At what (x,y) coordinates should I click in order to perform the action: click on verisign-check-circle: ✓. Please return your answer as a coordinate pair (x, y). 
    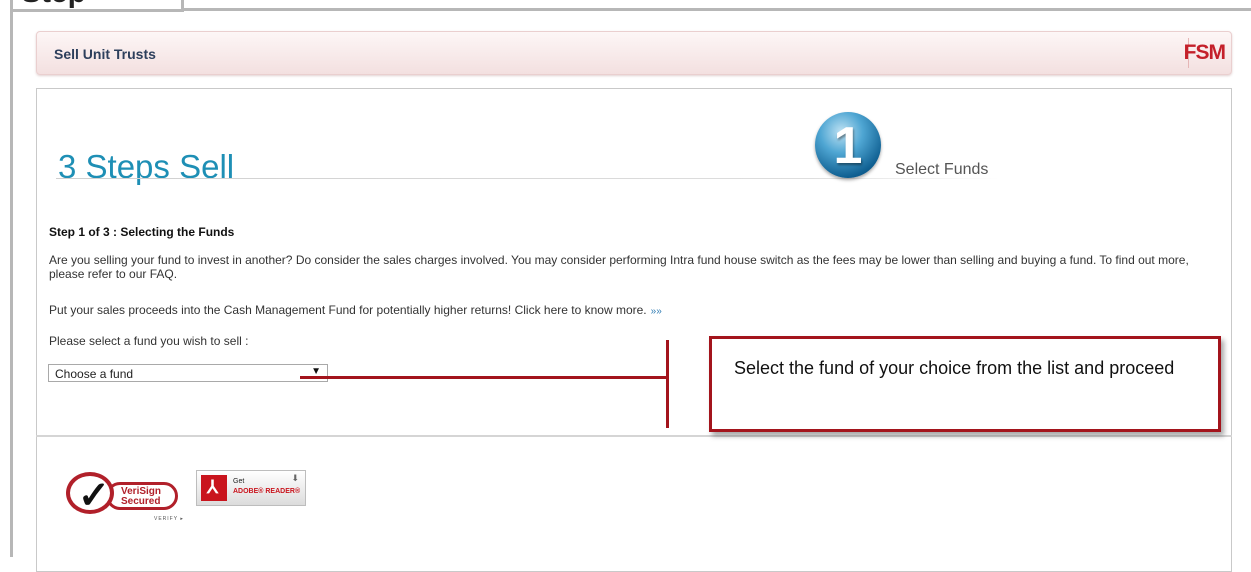
    Looking at the image, I should click on (90, 494).